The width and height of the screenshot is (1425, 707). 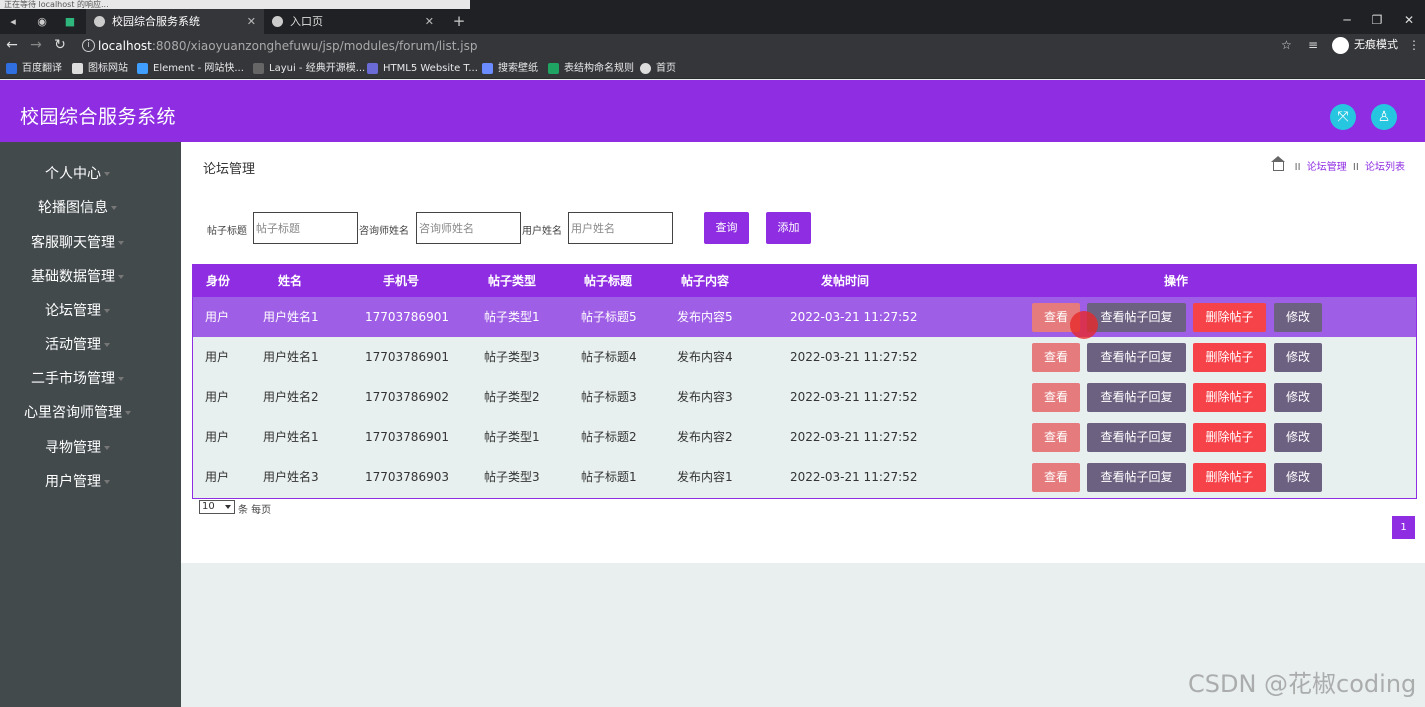 I want to click on minimize-icon: ─, so click(x=1347, y=21).